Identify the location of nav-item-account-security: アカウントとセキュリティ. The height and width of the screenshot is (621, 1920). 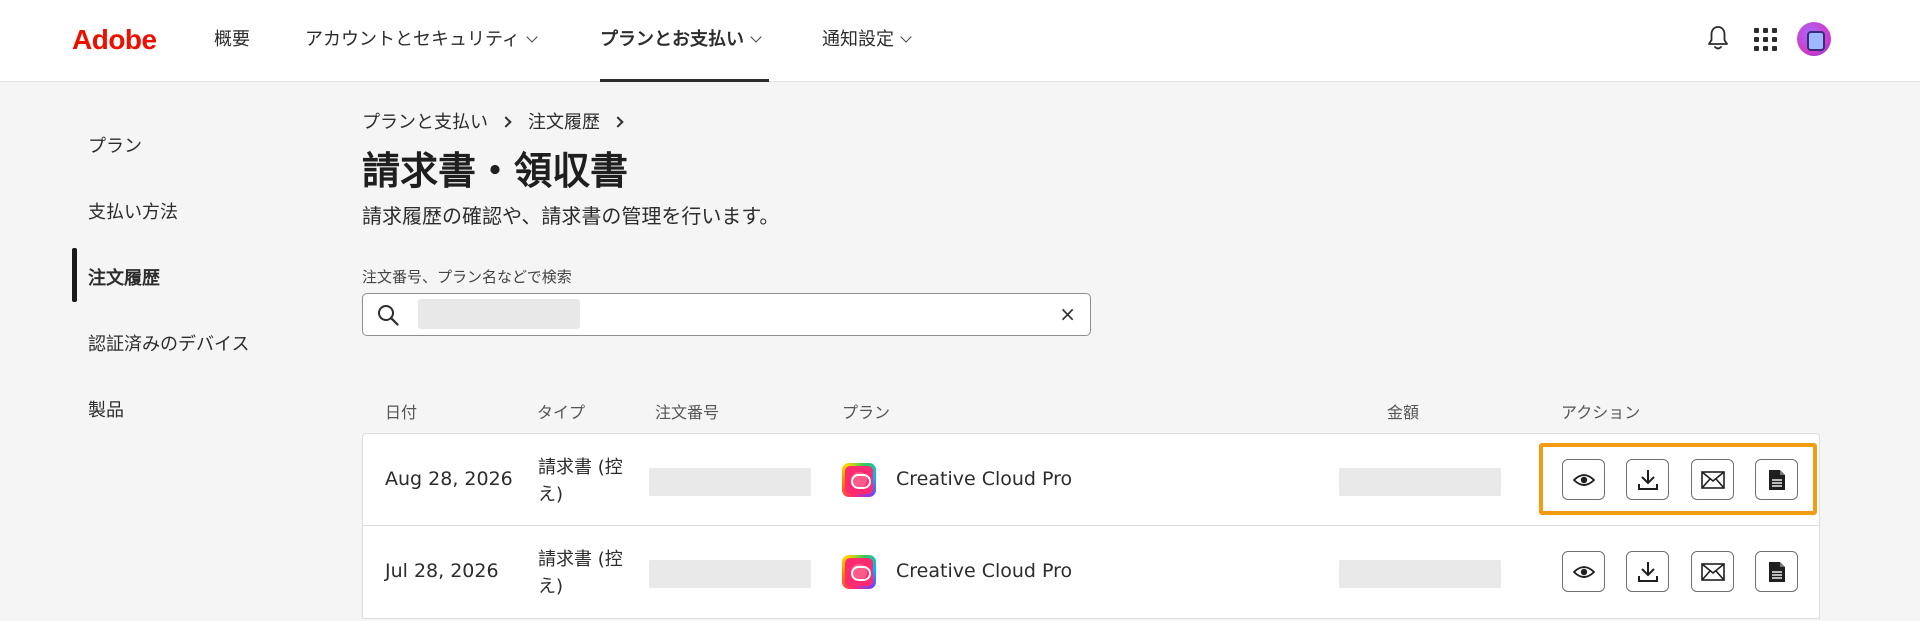
(421, 41).